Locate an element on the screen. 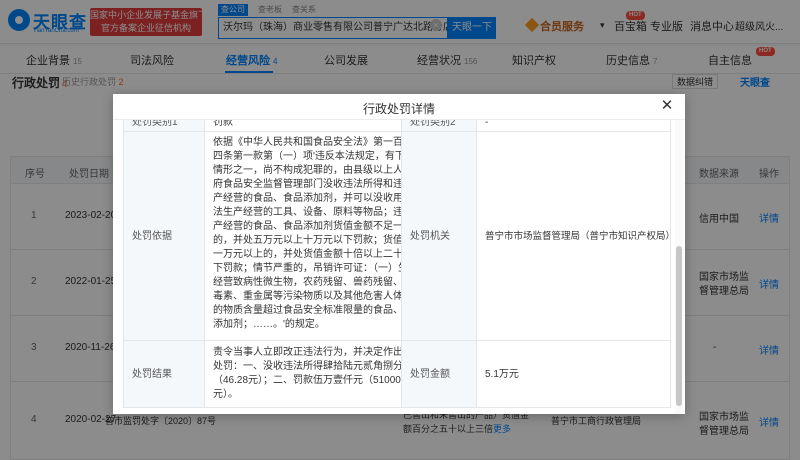 The height and width of the screenshot is (460, 800). result-label-cell: 处罚结果 is located at coordinates (164, 374).